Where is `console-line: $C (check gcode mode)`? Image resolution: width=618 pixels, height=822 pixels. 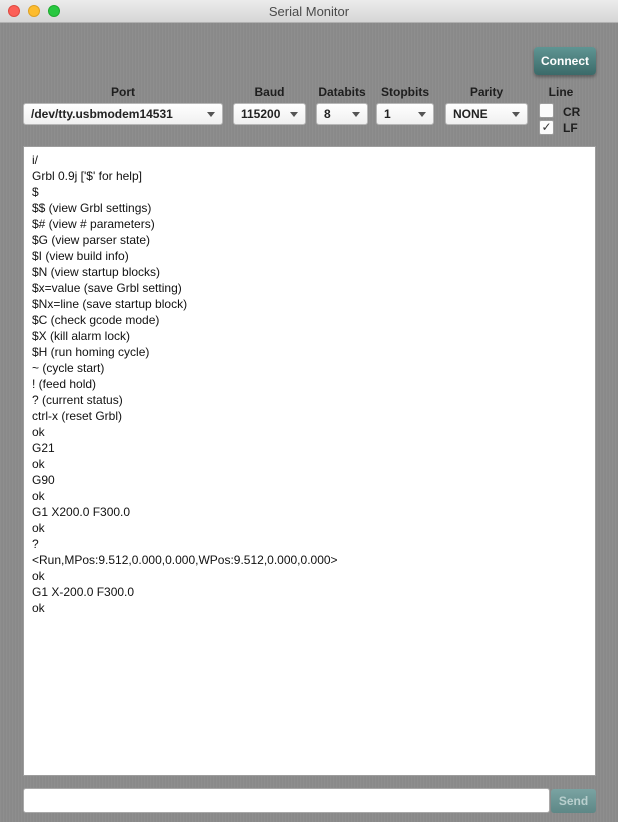
console-line: $C (check gcode mode) is located at coordinates (96, 320).